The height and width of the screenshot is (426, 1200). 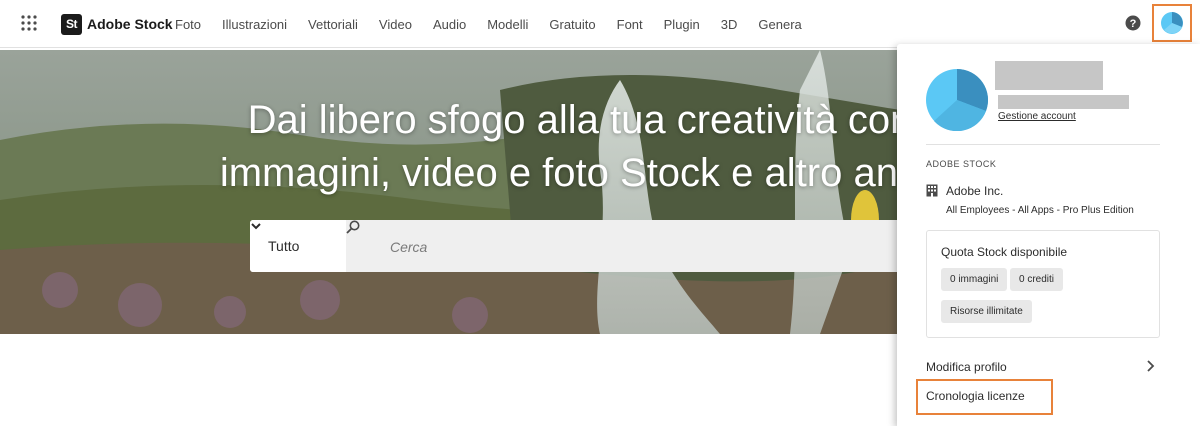 I want to click on nav-item-modelli: Modelli, so click(x=507, y=24).